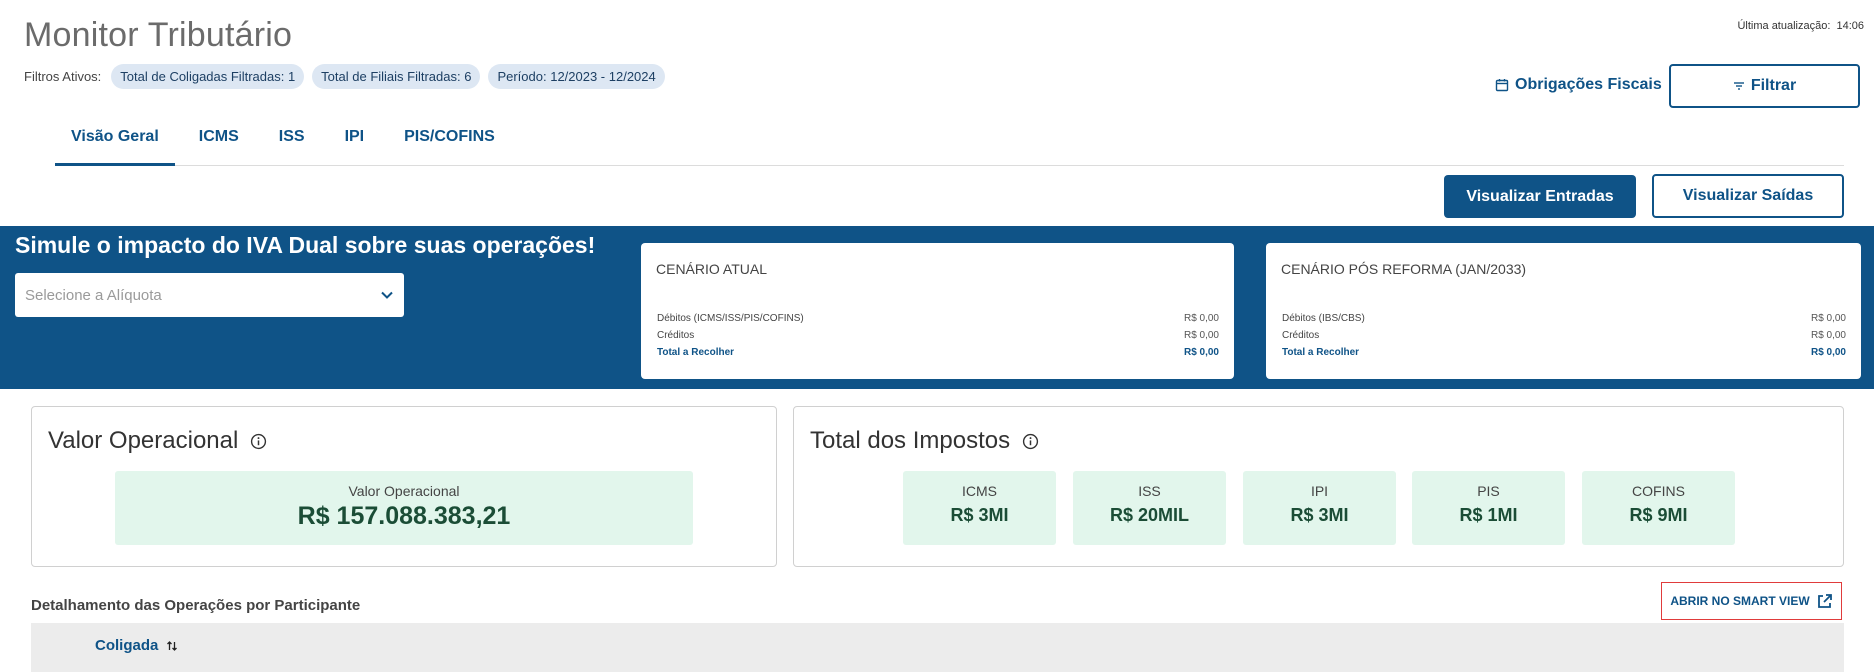 This screenshot has height=672, width=1874. Describe the element at coordinates (938, 318) in the screenshot. I see `scenario-row: Débitos (ICMS/ISS/PIS/COFINS) R$ 0,00` at that location.